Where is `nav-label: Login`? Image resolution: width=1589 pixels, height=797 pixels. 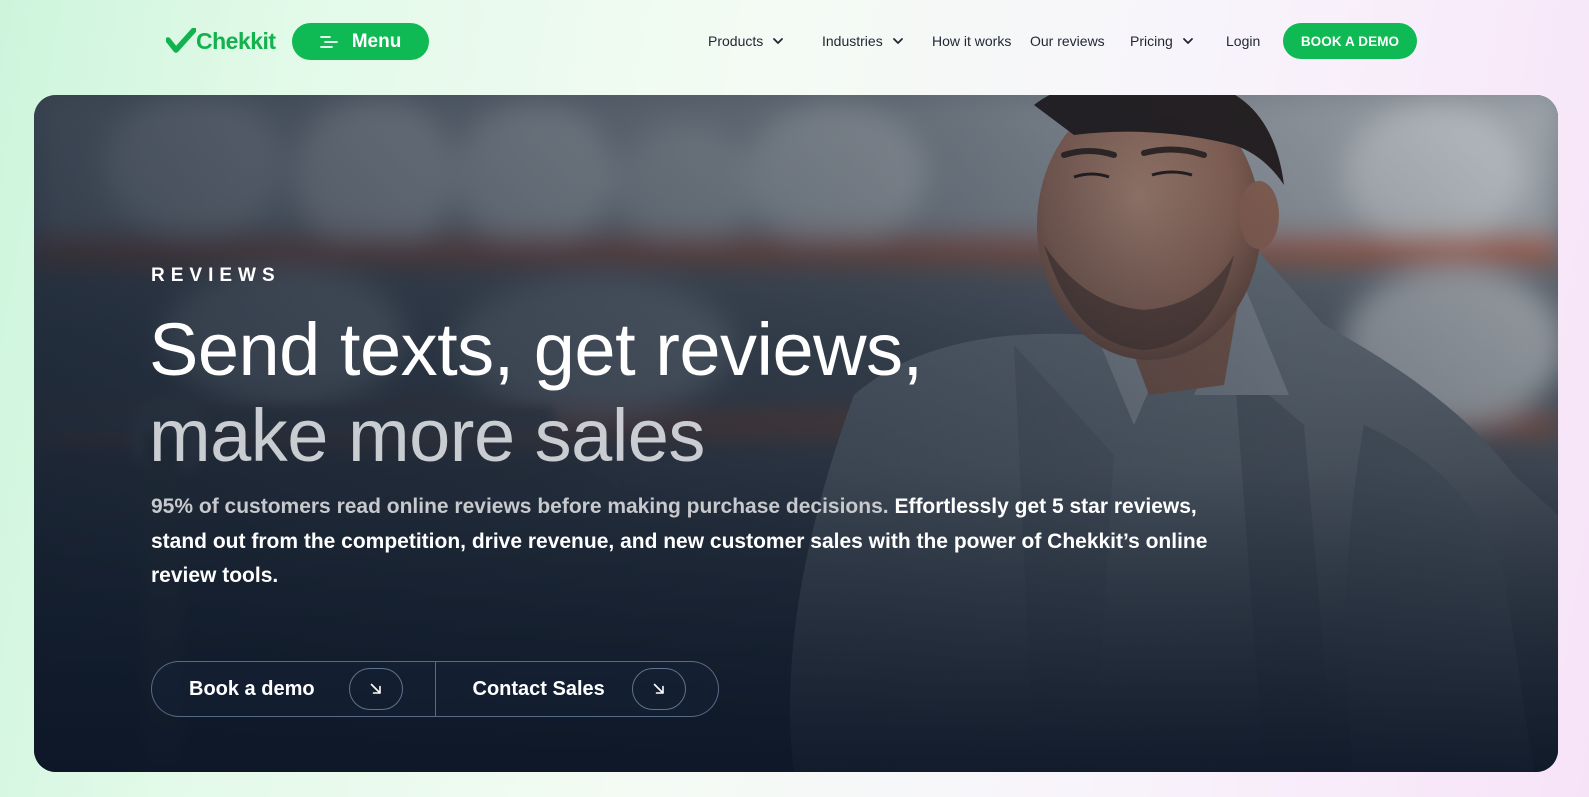
nav-label: Login is located at coordinates (1243, 41).